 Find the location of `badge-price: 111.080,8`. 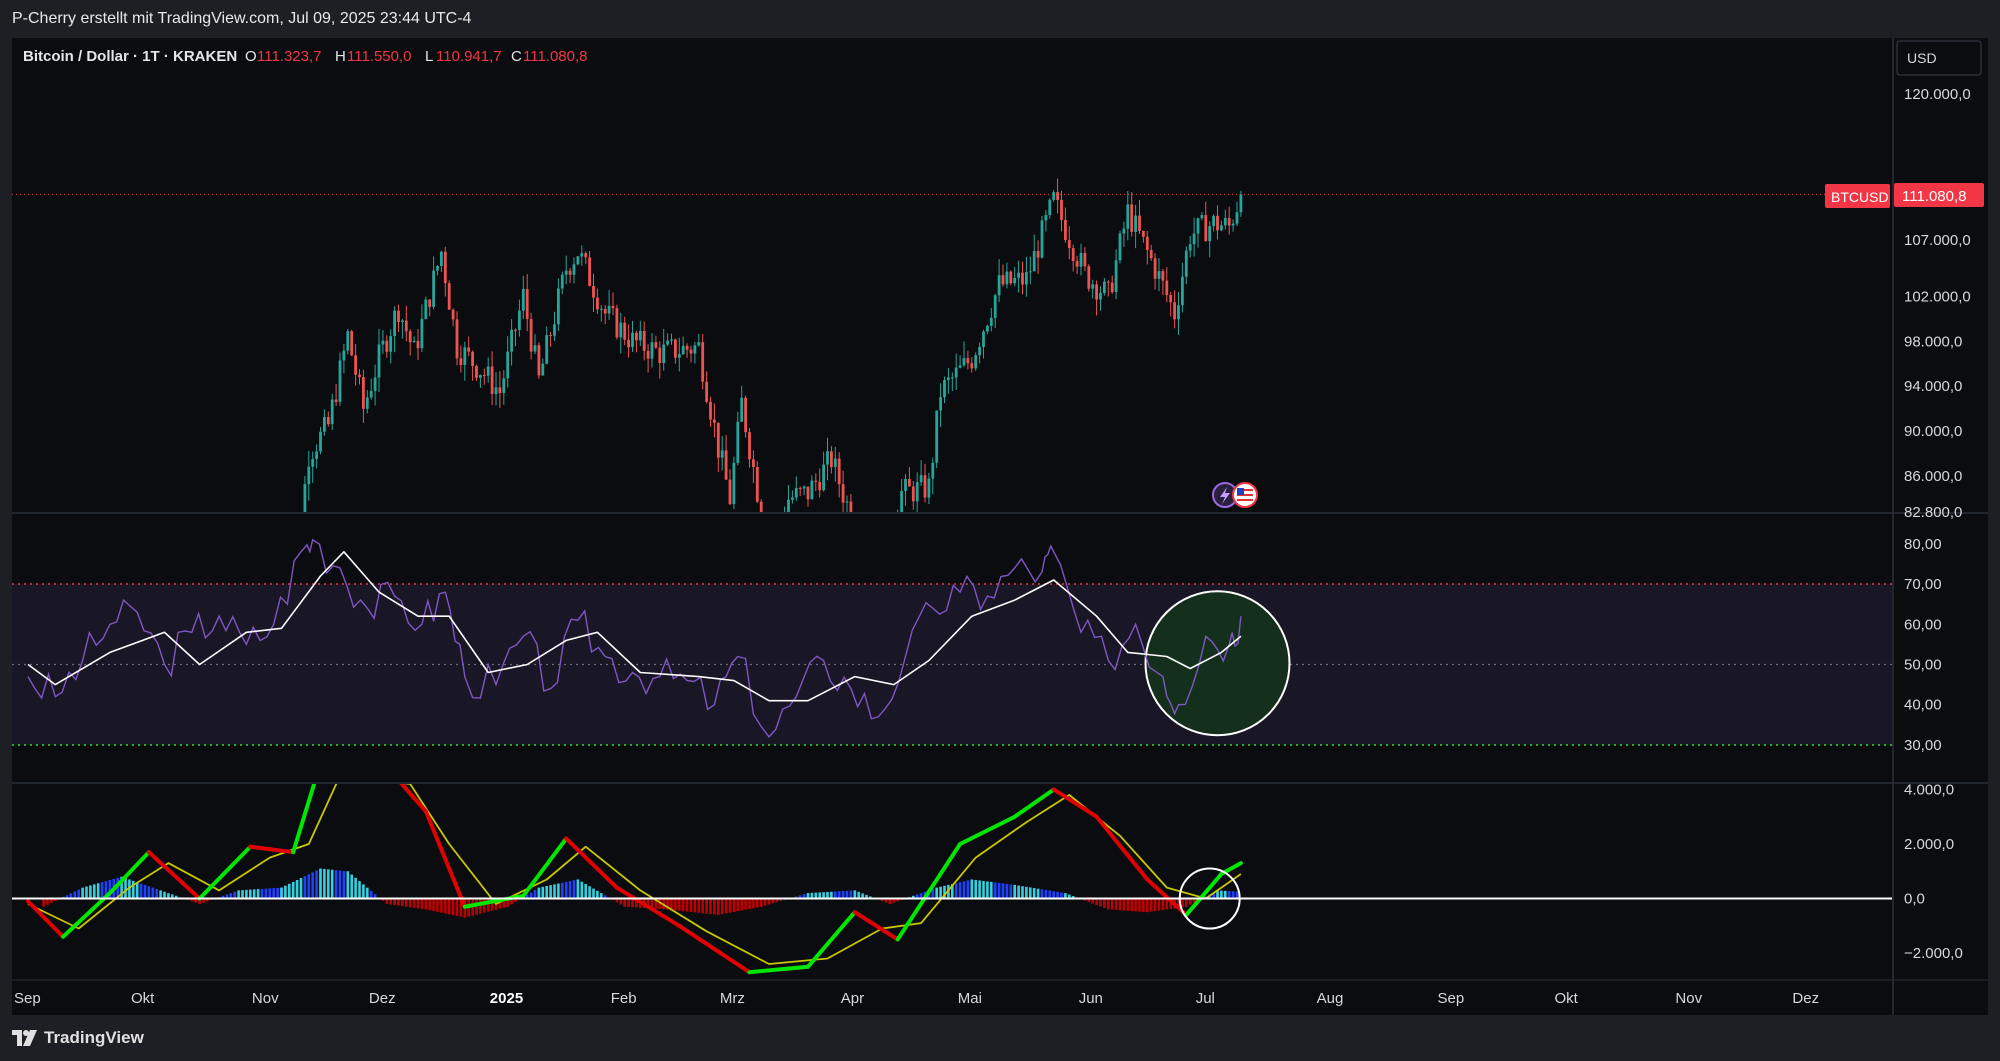

badge-price: 111.080,8 is located at coordinates (1934, 196).